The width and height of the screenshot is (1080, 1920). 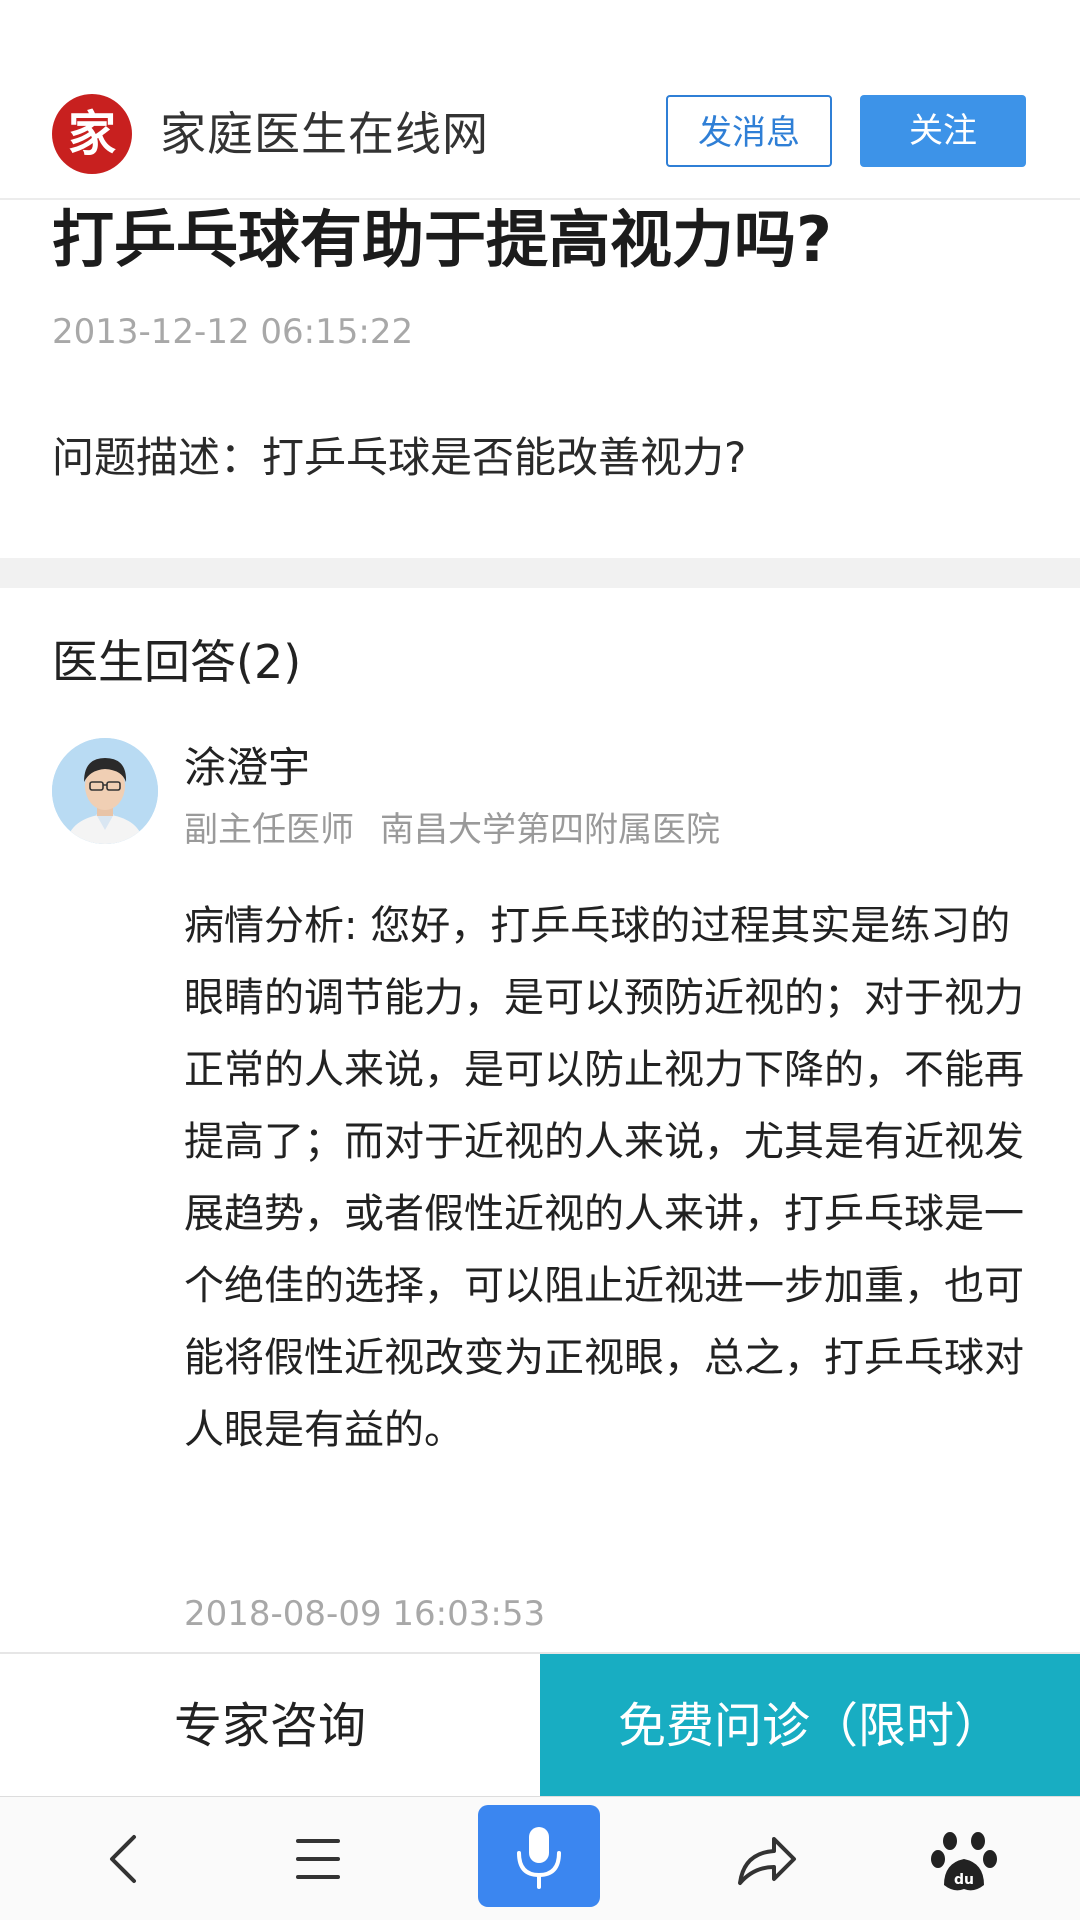 I want to click on share-button, so click(x=760, y=1859).